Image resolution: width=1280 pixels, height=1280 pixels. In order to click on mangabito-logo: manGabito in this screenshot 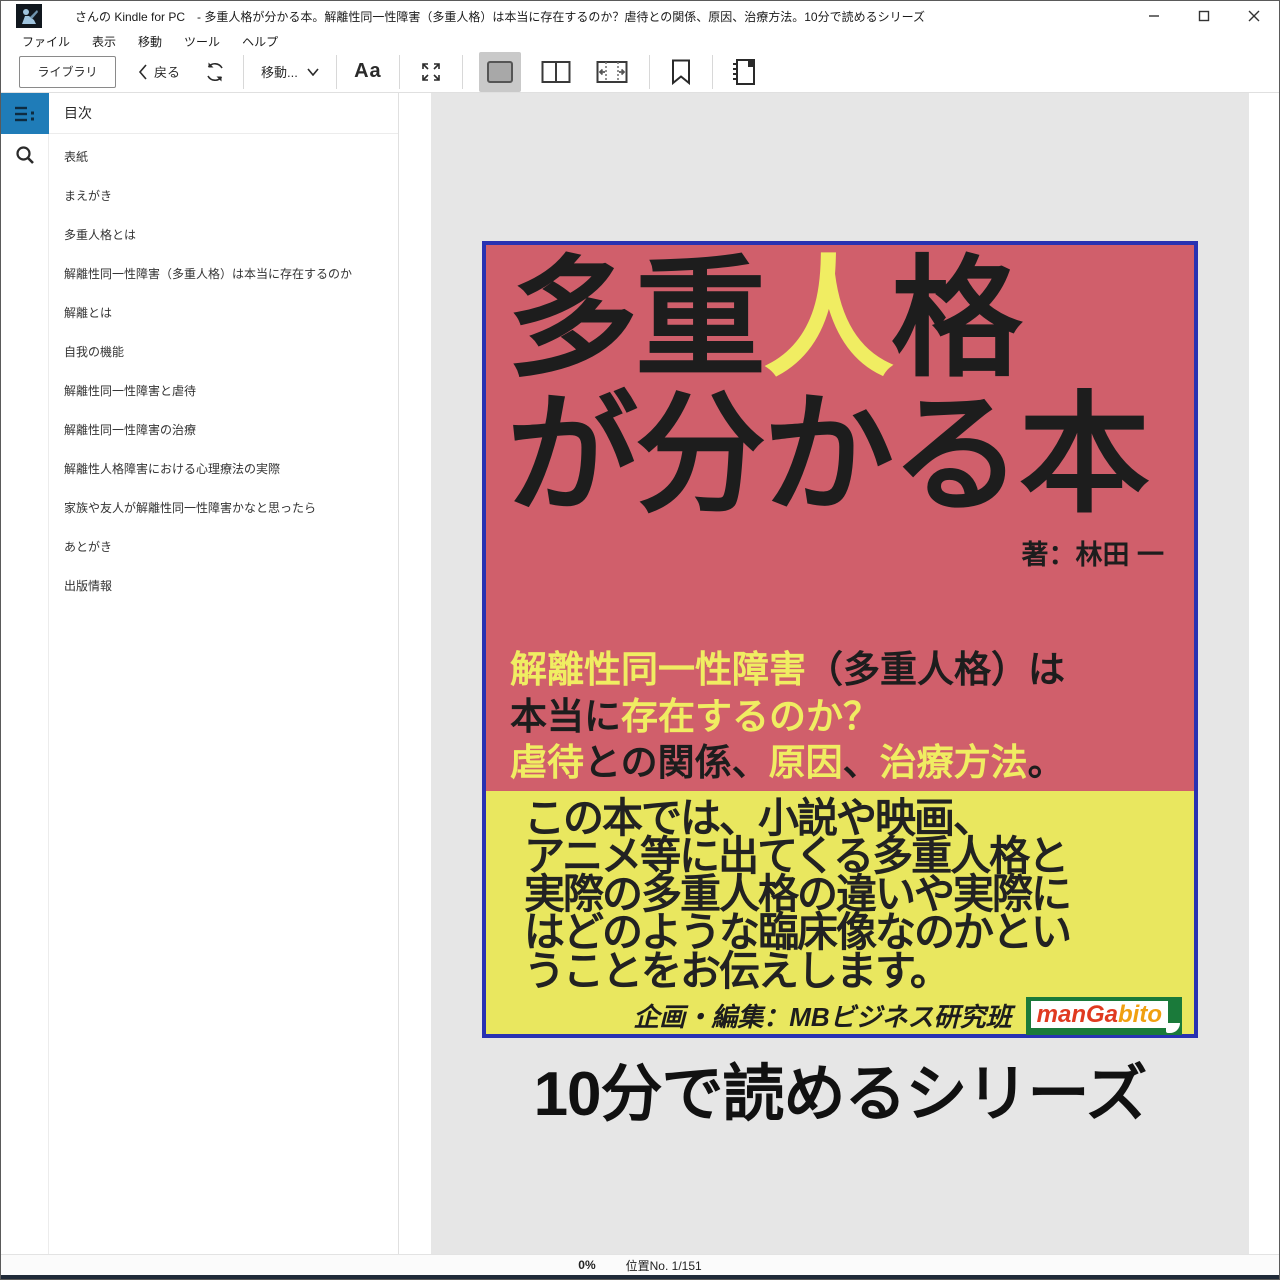, I will do `click(1103, 1015)`.